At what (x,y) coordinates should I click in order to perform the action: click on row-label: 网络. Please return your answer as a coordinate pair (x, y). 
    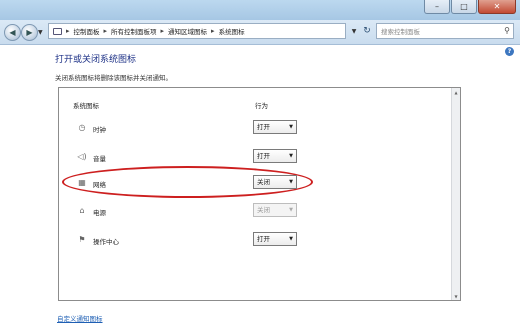
    Looking at the image, I should click on (99, 185).